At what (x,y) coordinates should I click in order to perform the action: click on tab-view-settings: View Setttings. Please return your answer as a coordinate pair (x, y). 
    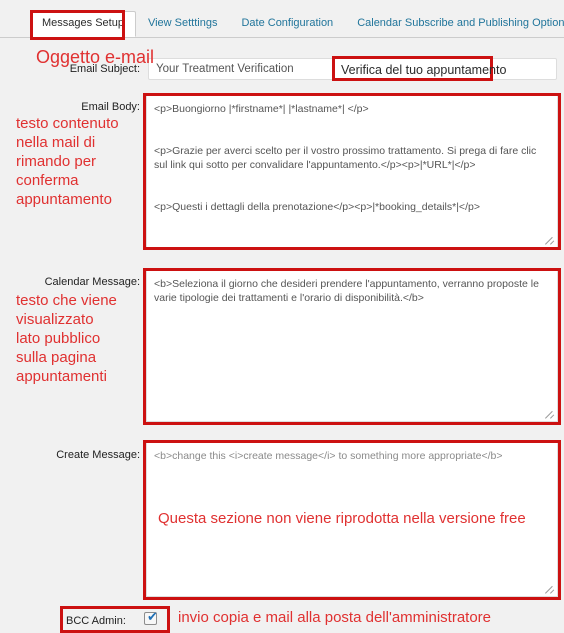
    Looking at the image, I should click on (183, 23).